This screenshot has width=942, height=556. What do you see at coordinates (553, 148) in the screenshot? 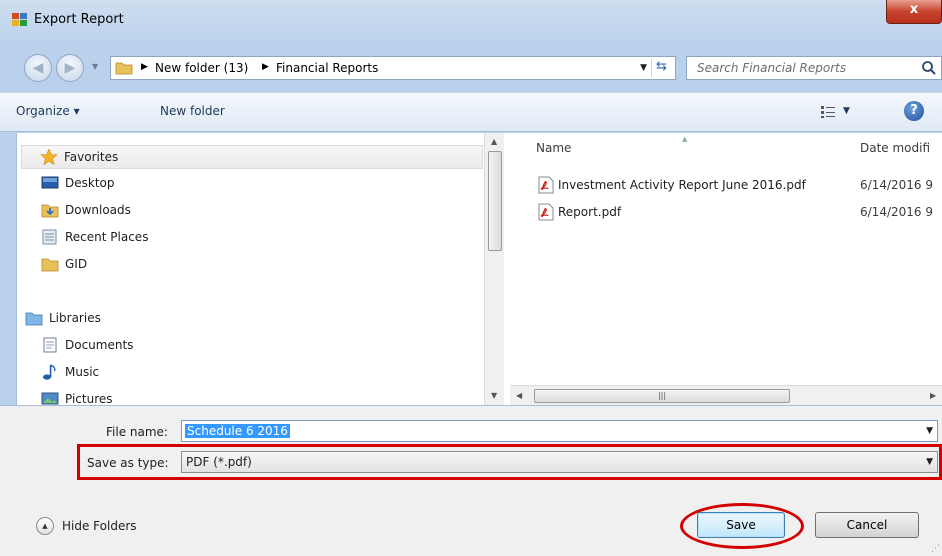
I see `column-header-name: Name` at bounding box center [553, 148].